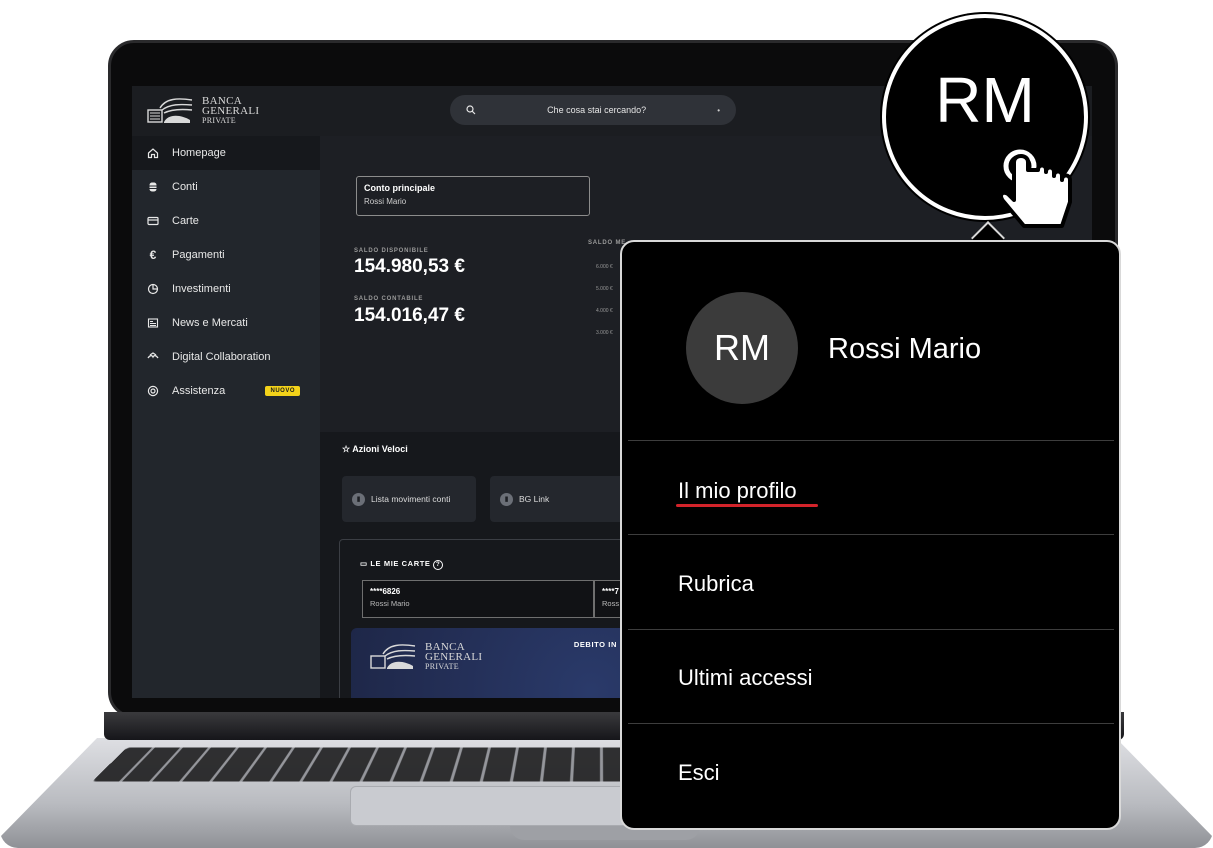  Describe the element at coordinates (385, 201) in the screenshot. I see `account-owner: Rossi Mario` at that location.